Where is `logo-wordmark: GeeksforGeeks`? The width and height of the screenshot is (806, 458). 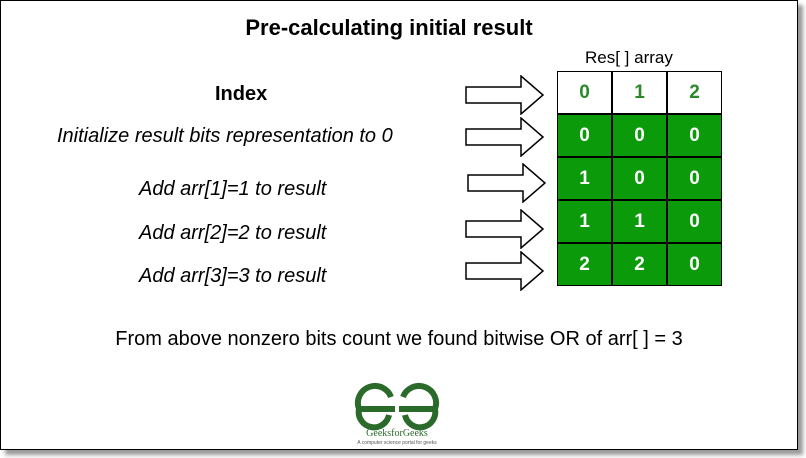 logo-wordmark: GeeksforGeeks is located at coordinates (397, 433).